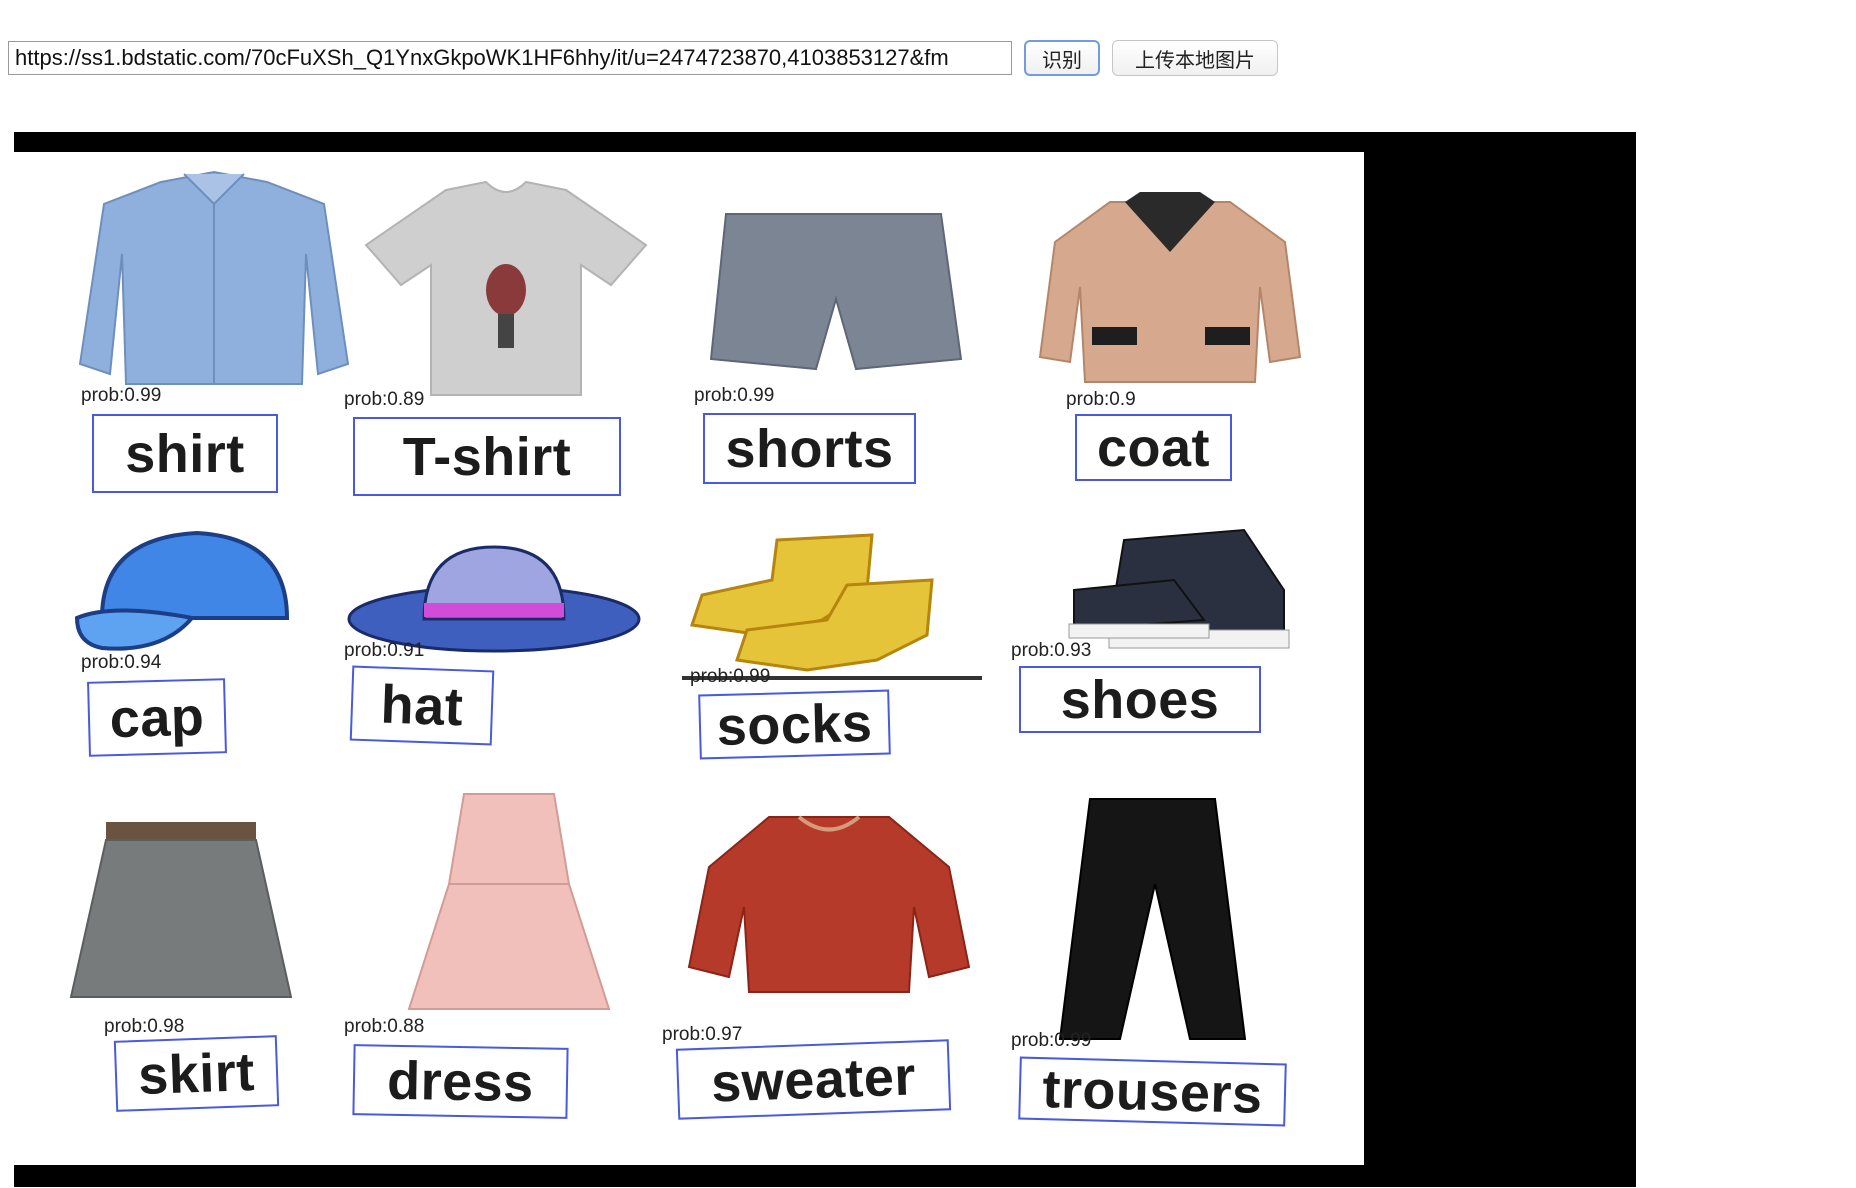 This screenshot has width=1856, height=1188. I want to click on prob-label: prob:0.89, so click(384, 399).